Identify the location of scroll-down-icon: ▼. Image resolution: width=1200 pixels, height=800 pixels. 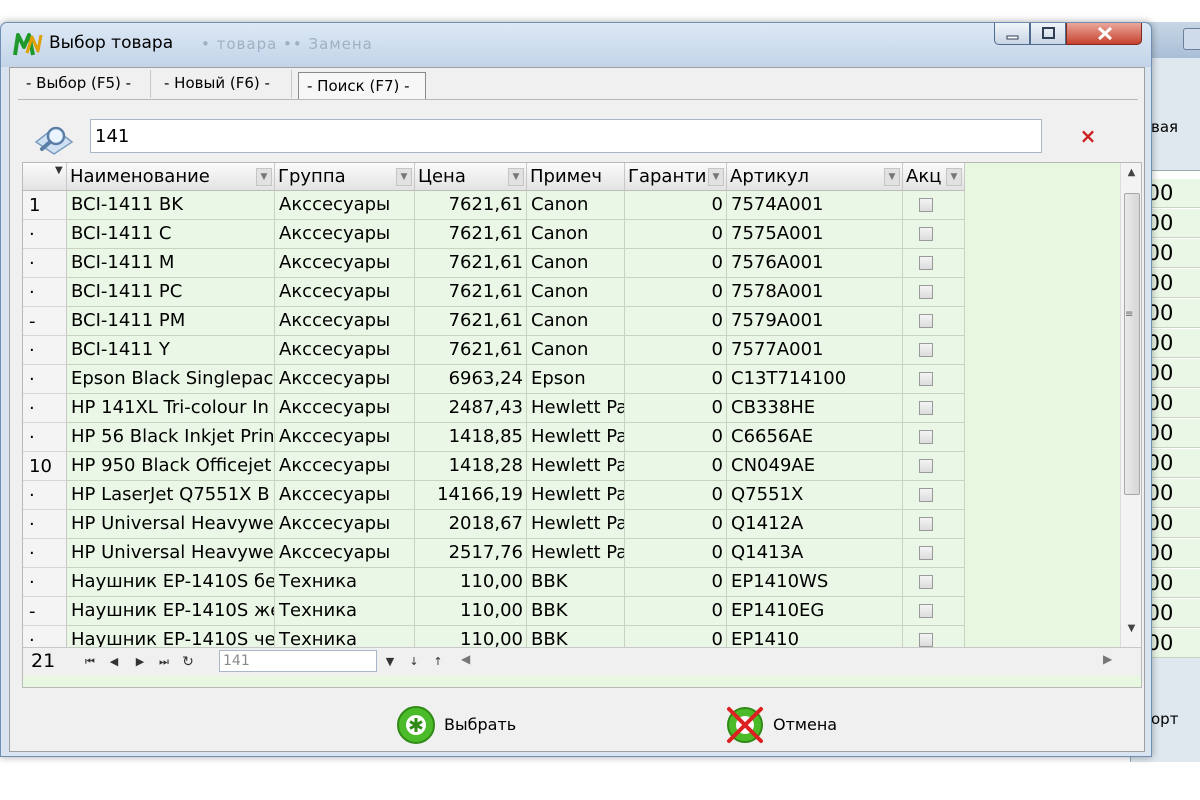
(1131, 631).